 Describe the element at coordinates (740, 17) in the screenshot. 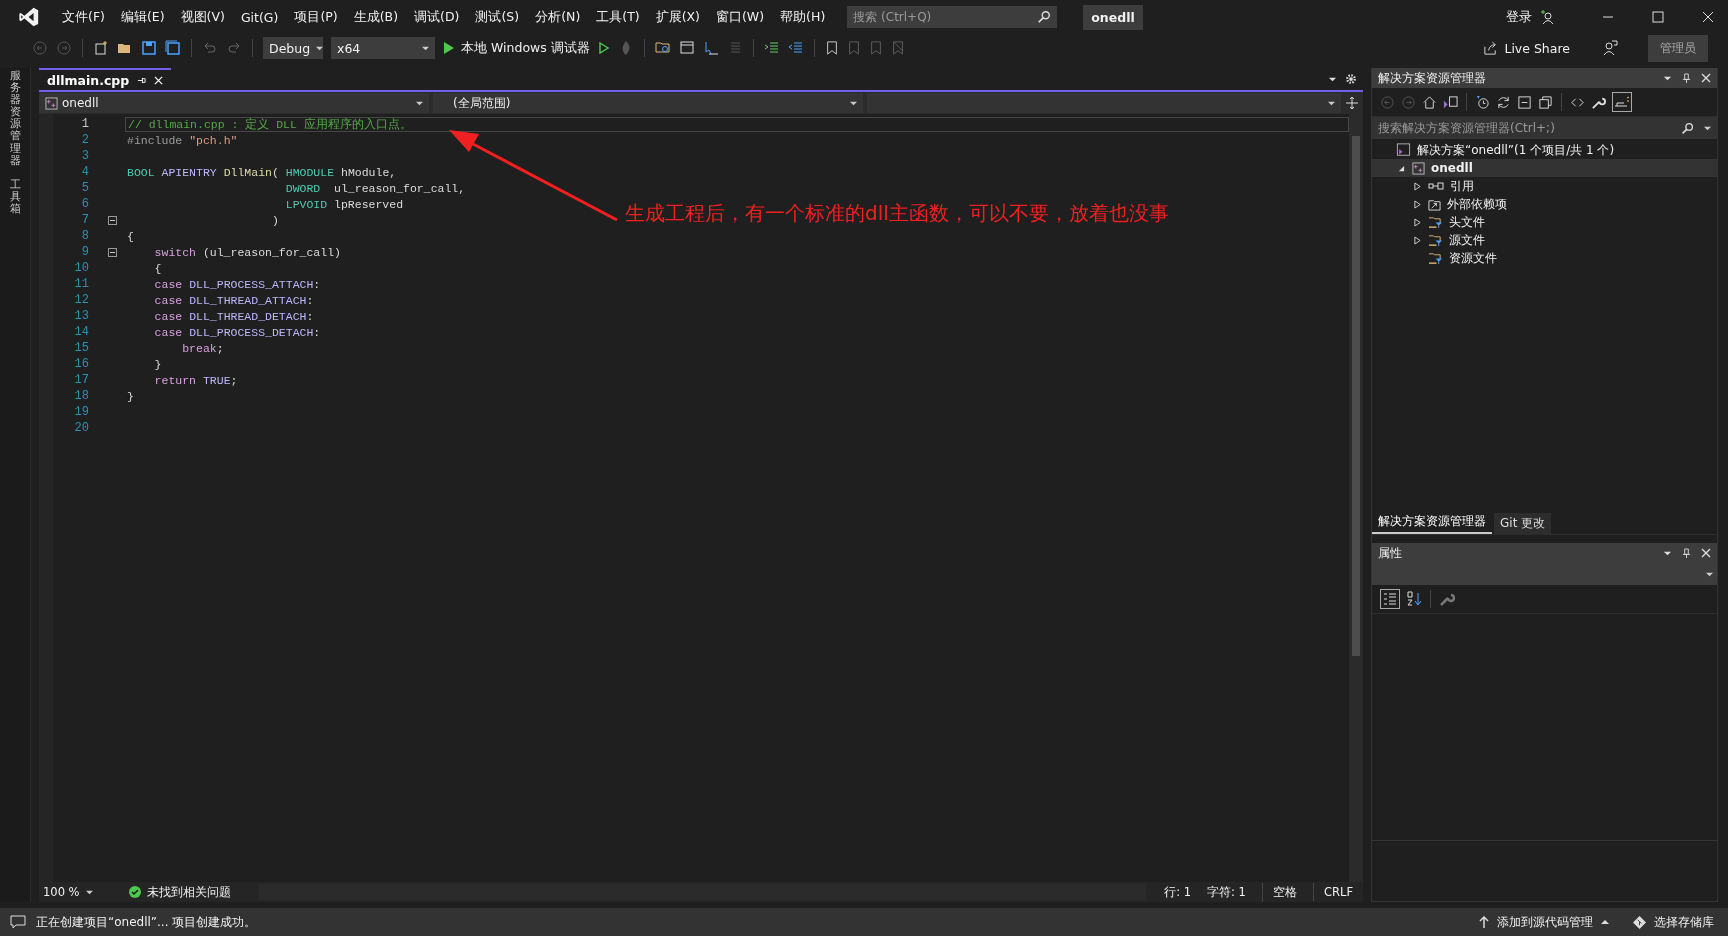

I see `menu-item: 窗口(W)` at that location.